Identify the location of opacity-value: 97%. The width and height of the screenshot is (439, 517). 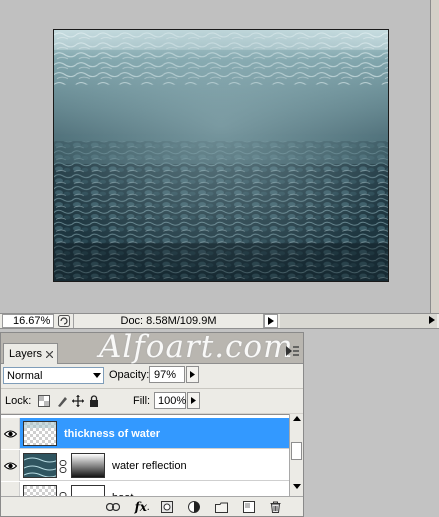
(165, 374).